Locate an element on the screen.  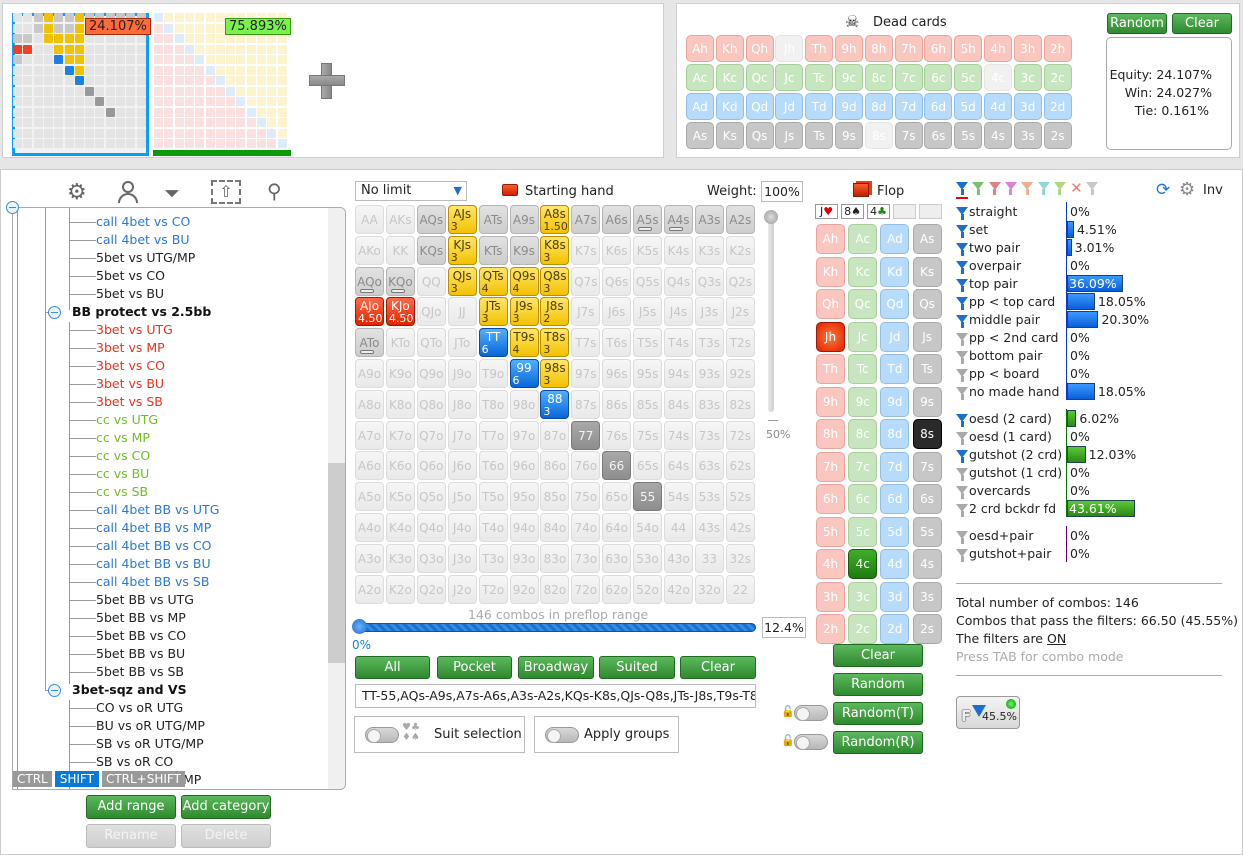
hand-cell: 96s is located at coordinates (617, 373).